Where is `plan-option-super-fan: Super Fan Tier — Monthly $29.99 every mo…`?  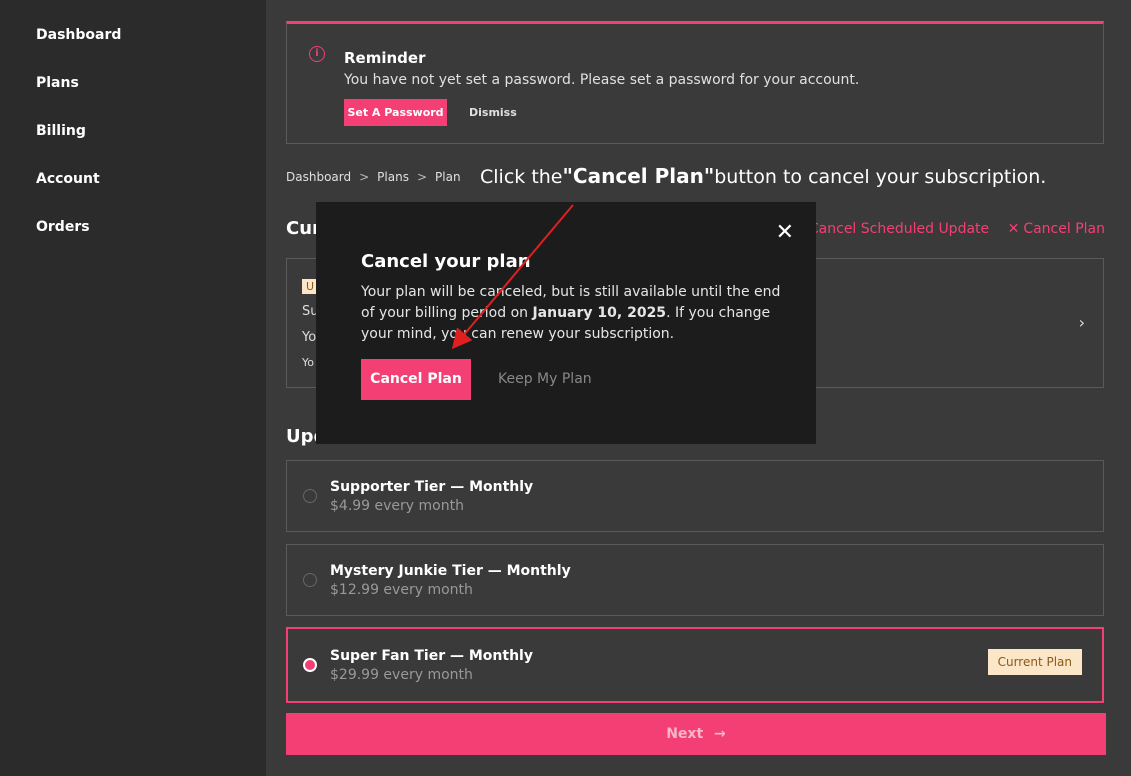
plan-option-super-fan: Super Fan Tier — Monthly $29.99 every mo… is located at coordinates (695, 665).